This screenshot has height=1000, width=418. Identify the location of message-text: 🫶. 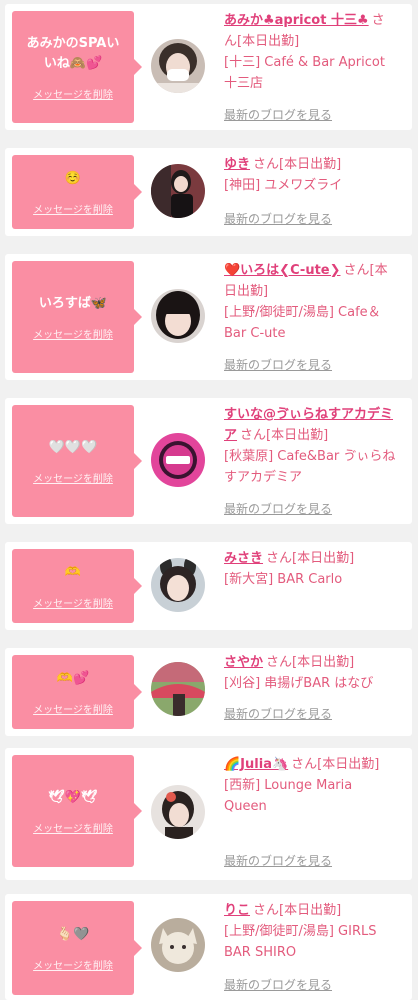
(73, 572).